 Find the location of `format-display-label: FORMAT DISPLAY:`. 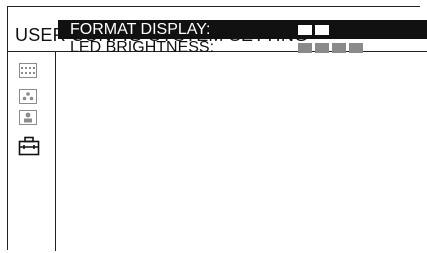

format-display-label: FORMAT DISPLAY: is located at coordinates (140, 29).